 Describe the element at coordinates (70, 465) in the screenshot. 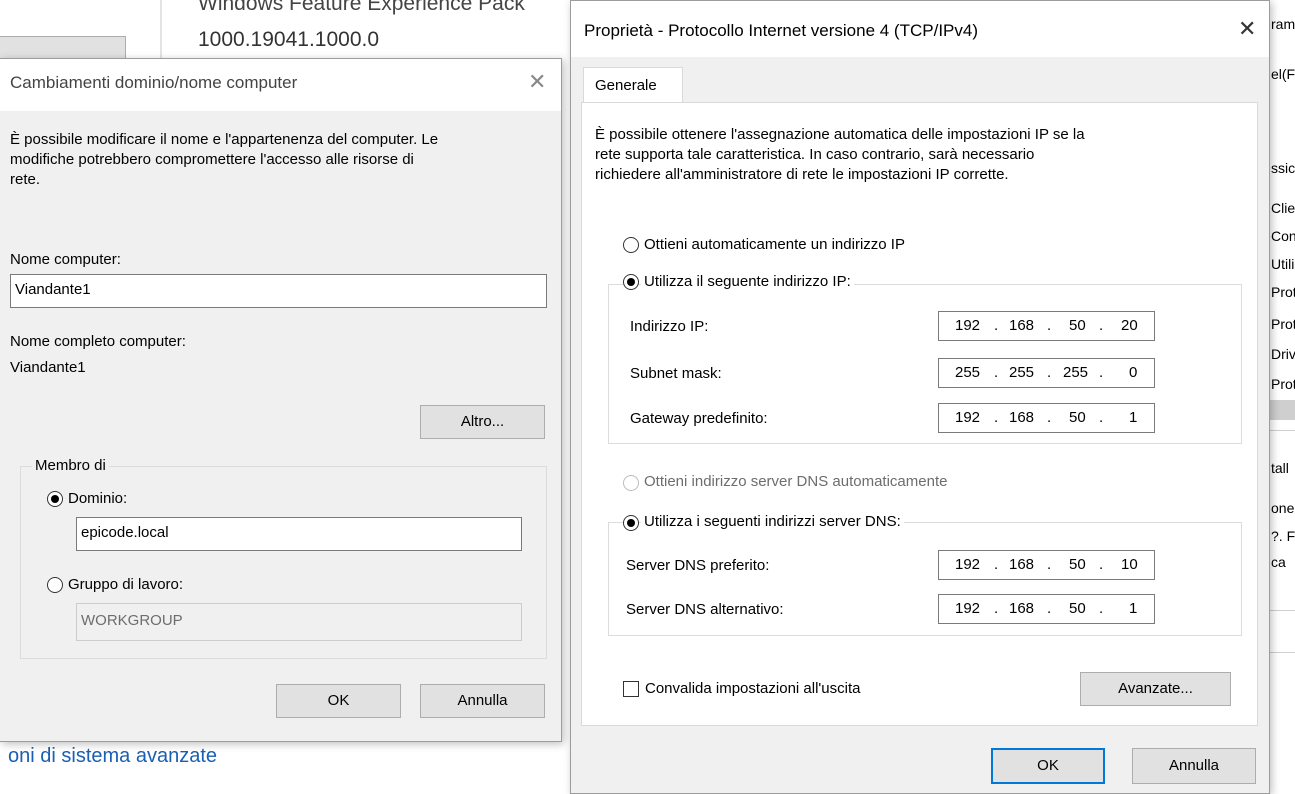

I see `member-of-legend: Membro di` at that location.